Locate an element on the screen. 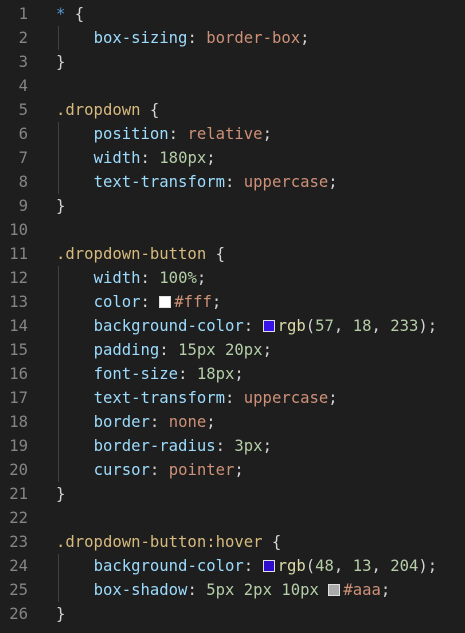 Image resolution: width=465 pixels, height=633 pixels. code-line: 1 * { is located at coordinates (232, 14).